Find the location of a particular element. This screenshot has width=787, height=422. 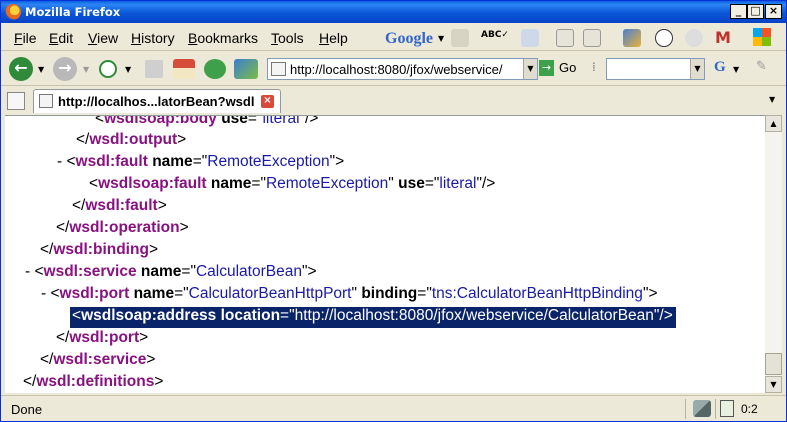

tab-bar: http://localhos...latorBean?wsdl × ▼ is located at coordinates (393, 100).